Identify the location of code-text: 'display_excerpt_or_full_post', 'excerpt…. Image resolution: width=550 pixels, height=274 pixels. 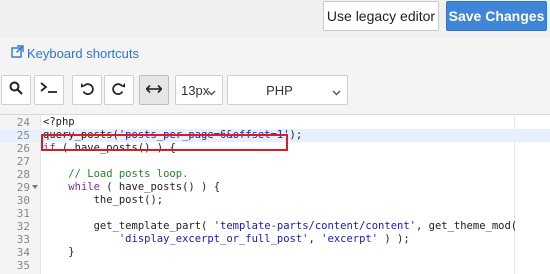
(264, 239).